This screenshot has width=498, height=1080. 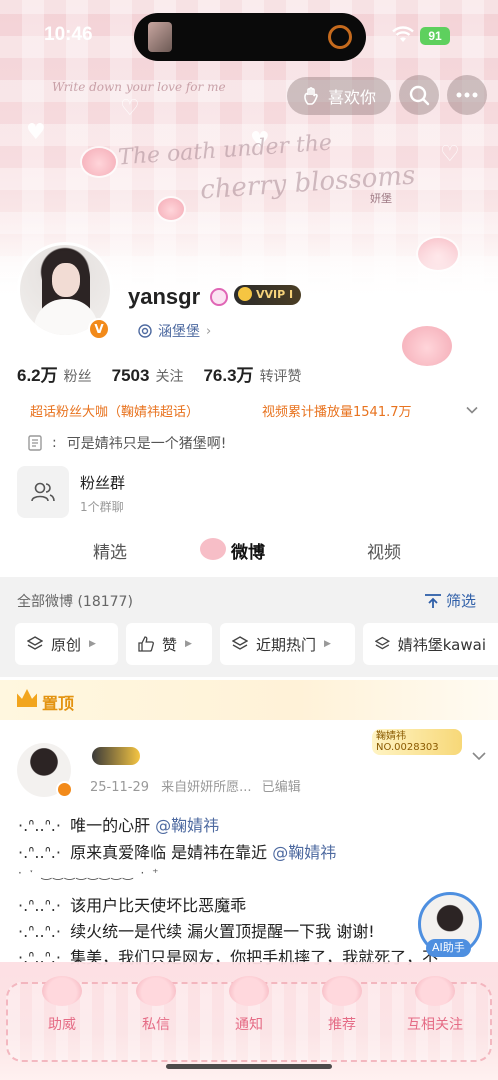 I want to click on more-button, so click(x=467, y=95).